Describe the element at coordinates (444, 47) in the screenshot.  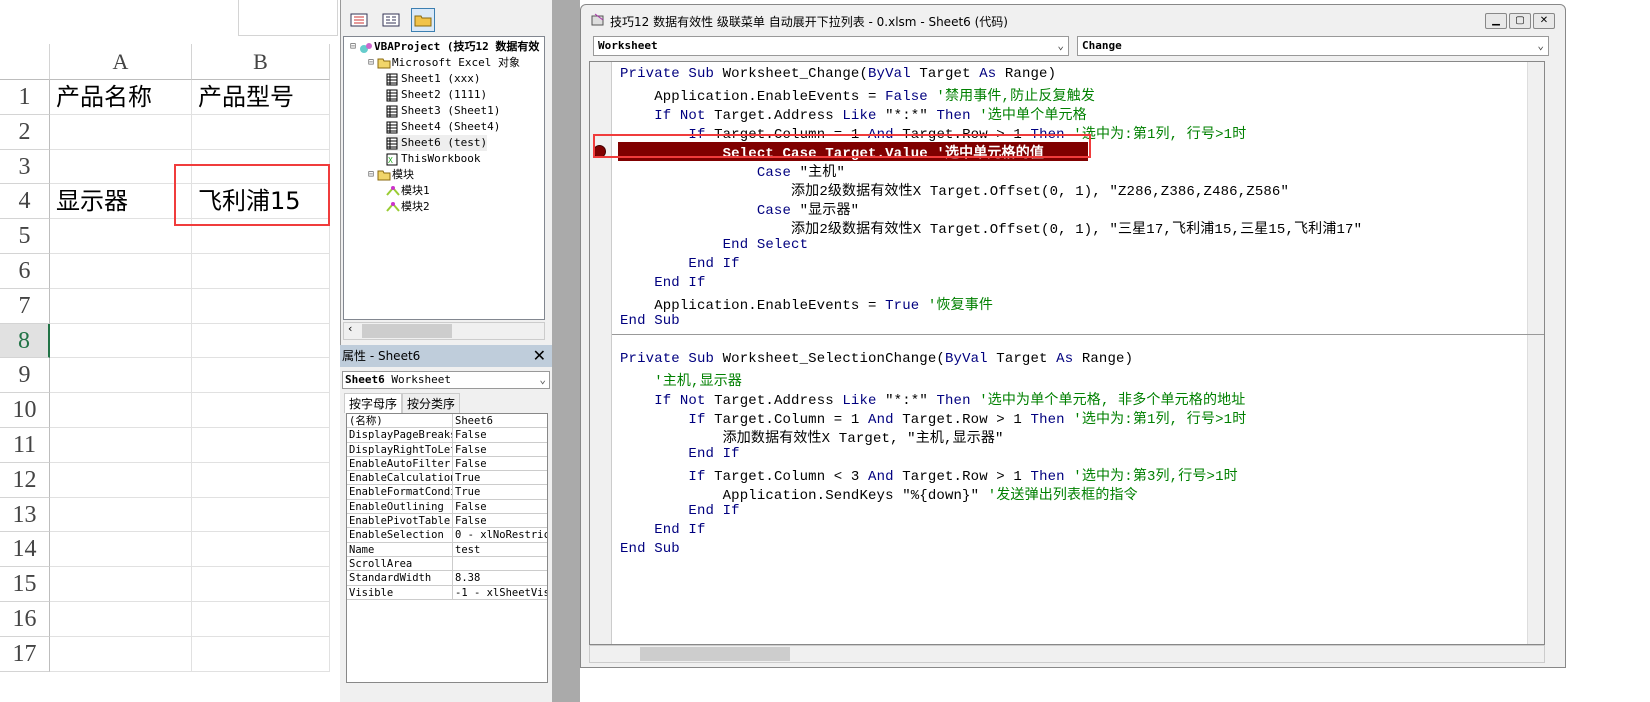
I see `tree-node: ⊟ VBAProject (技巧12 数据有效` at that location.